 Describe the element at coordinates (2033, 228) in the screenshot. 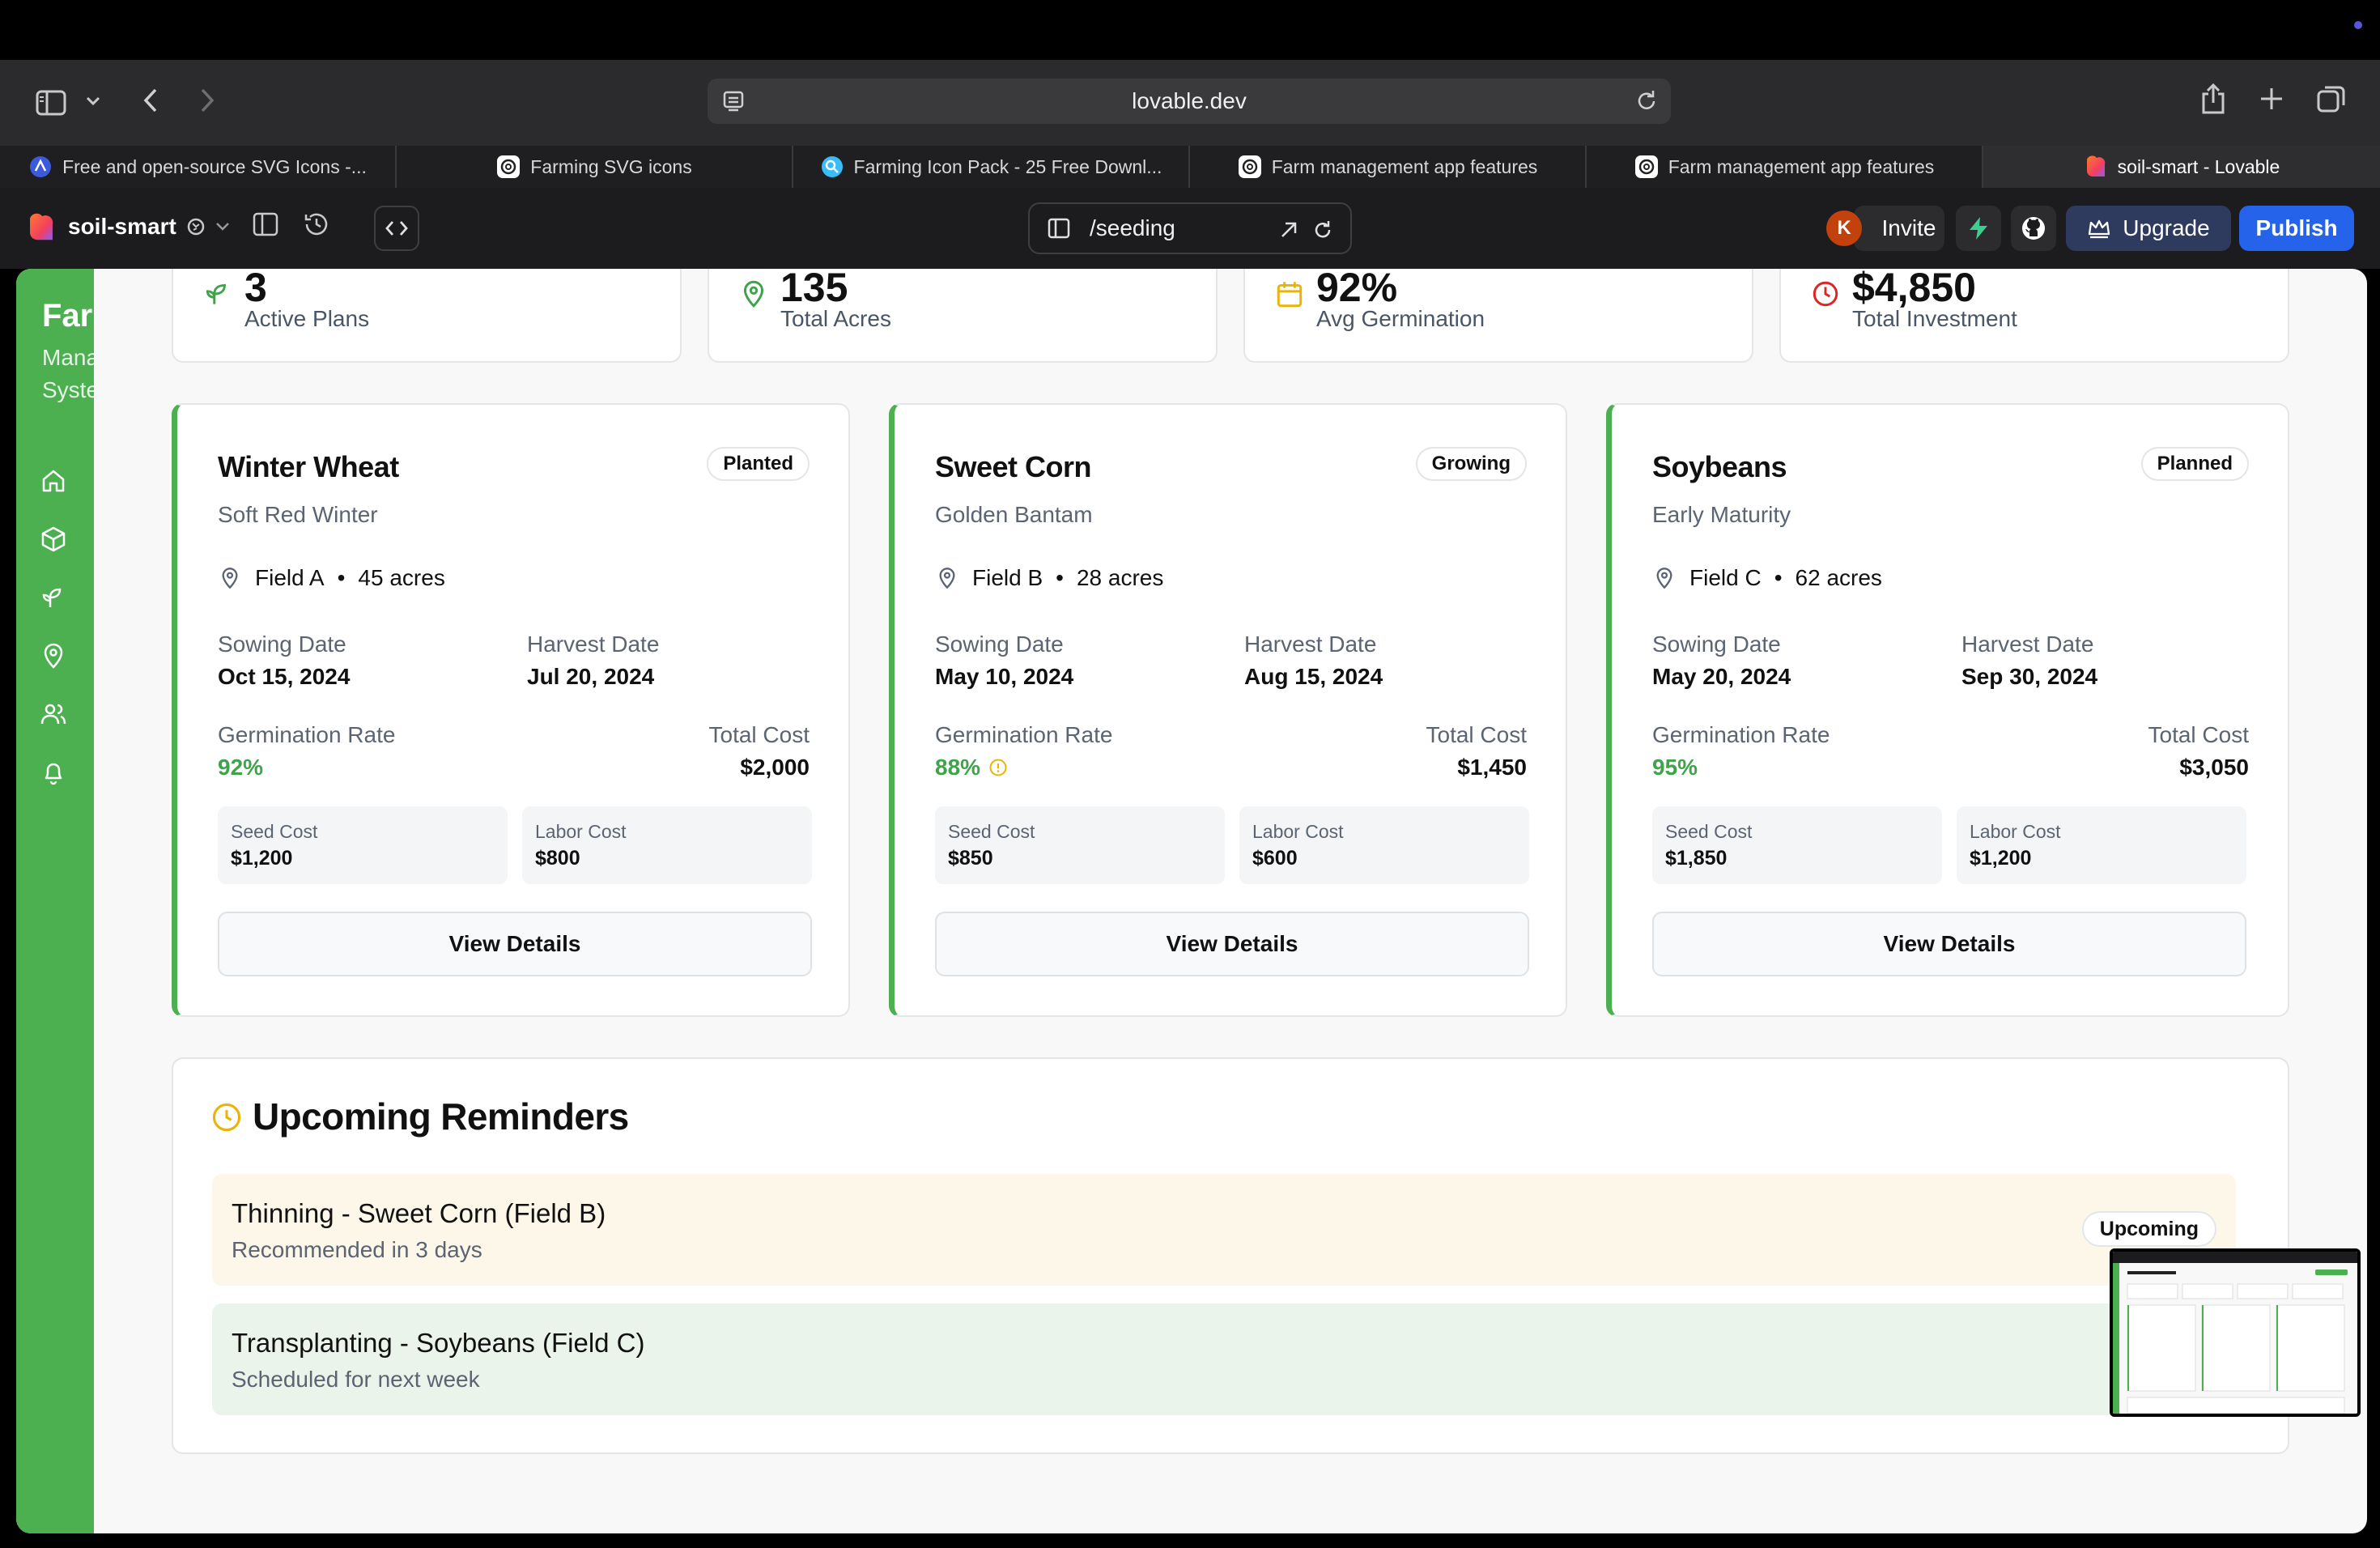

I see `github-button` at that location.